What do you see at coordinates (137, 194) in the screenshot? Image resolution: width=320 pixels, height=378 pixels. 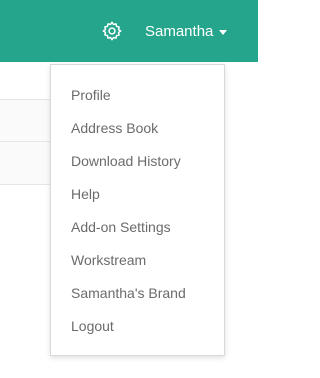 I see `menu-item-help: Help` at bounding box center [137, 194].